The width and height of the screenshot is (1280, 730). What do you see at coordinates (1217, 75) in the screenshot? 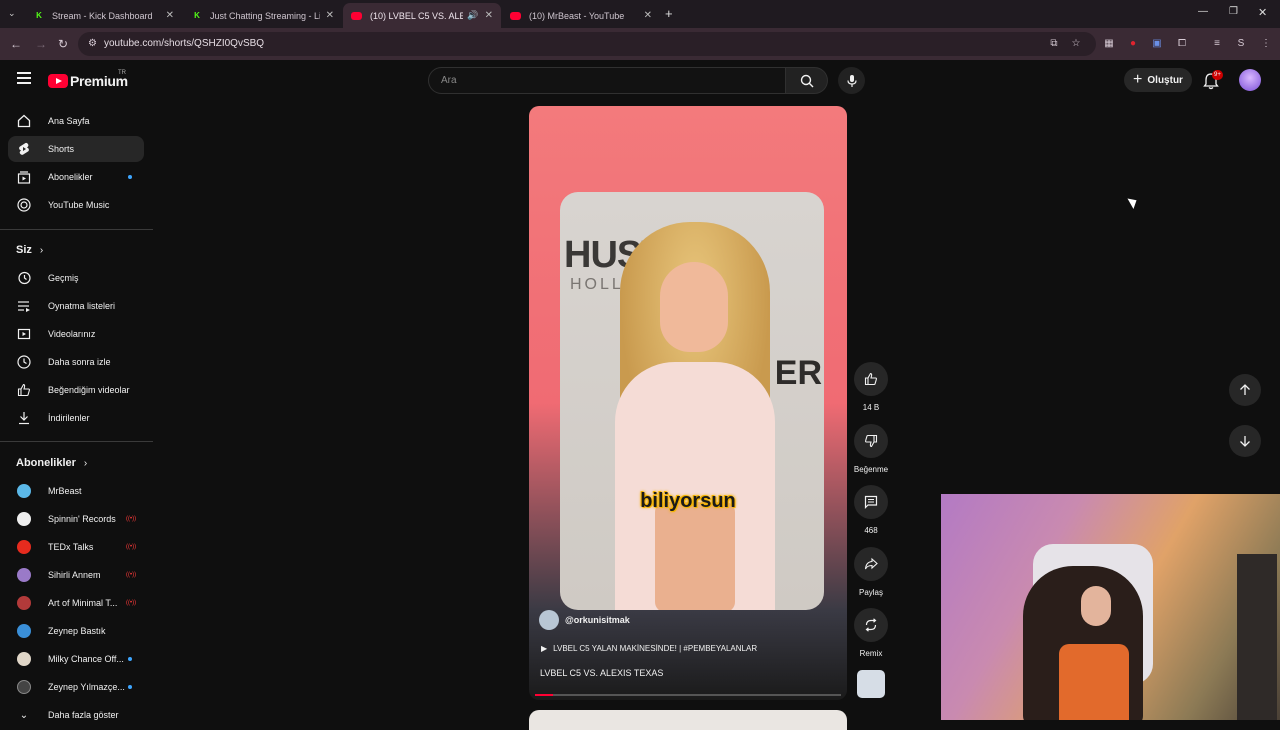
I see `notification-count-badge: 9+` at bounding box center [1217, 75].